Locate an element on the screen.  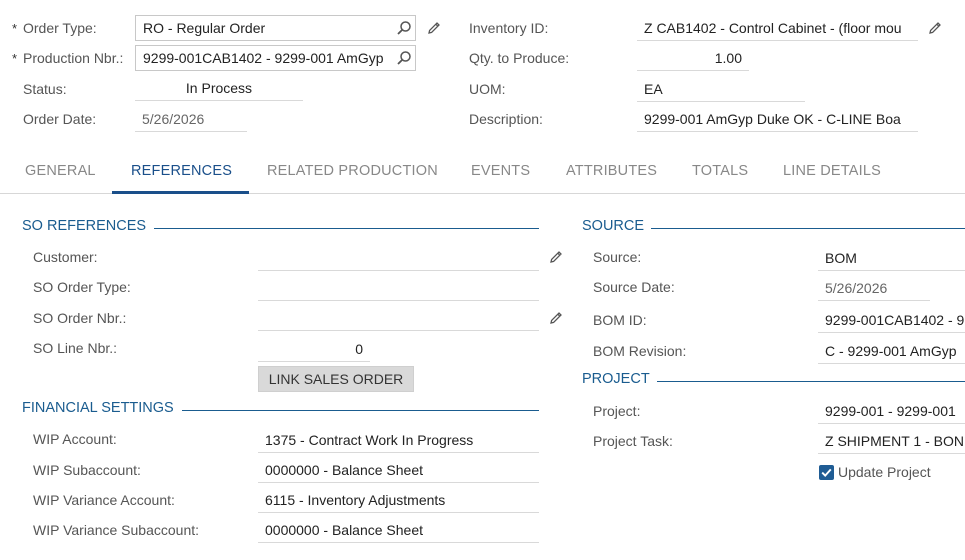
uom-label: UOM: is located at coordinates (487, 89).